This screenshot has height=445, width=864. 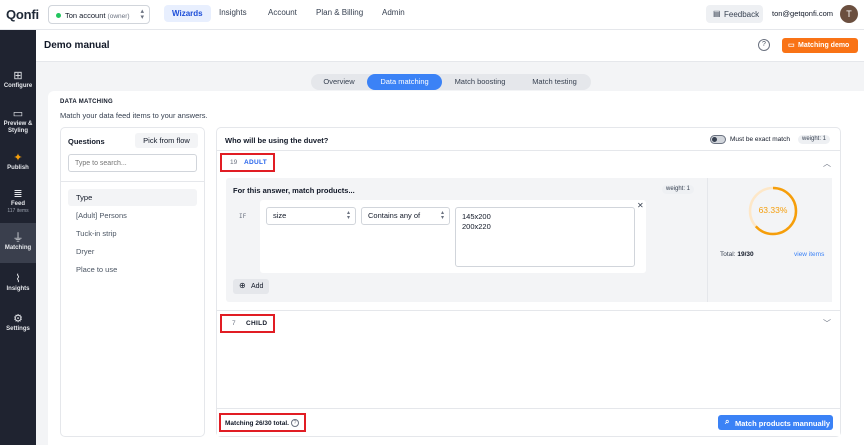 What do you see at coordinates (820, 45) in the screenshot?
I see `matching-demo-button: ▭ Matching demo` at bounding box center [820, 45].